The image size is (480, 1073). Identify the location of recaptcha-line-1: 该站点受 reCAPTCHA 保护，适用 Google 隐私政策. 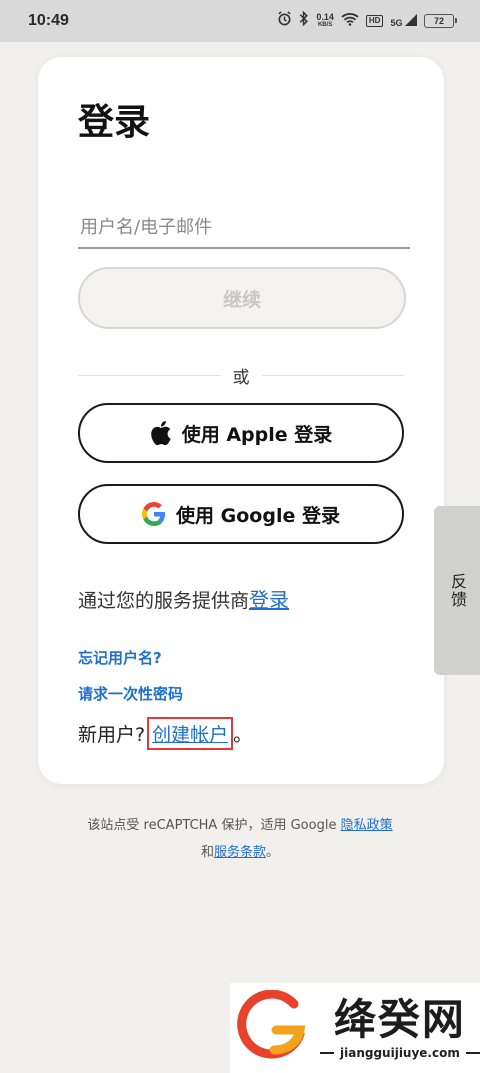
(240, 825).